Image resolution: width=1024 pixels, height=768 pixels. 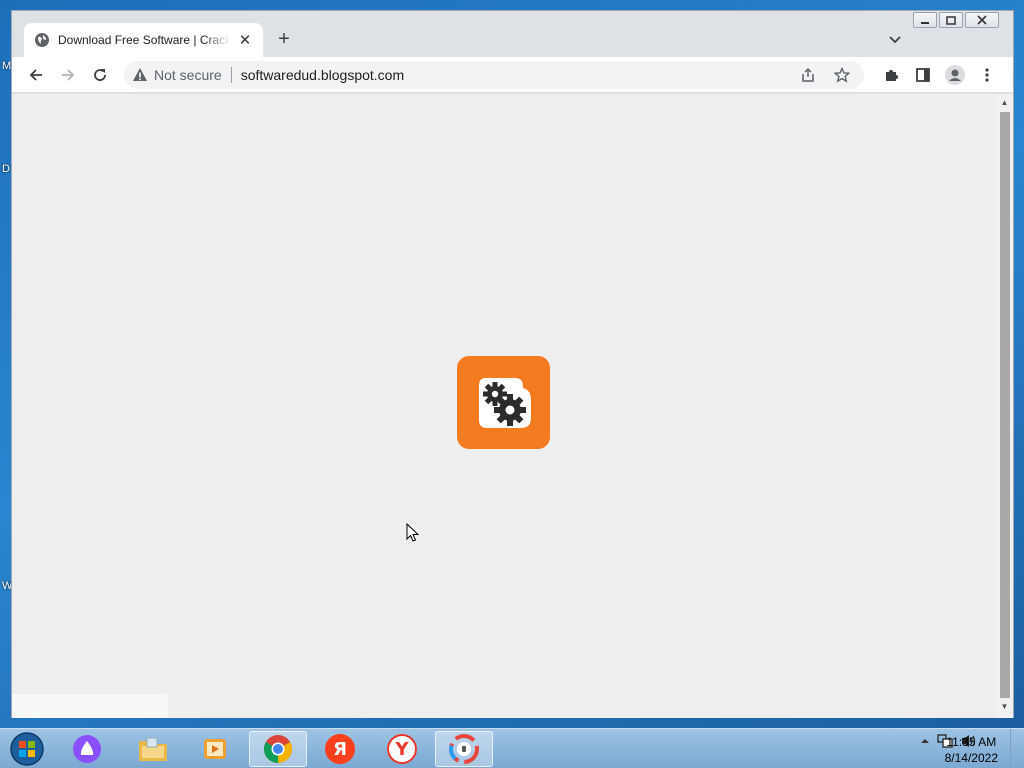 I want to click on extensions-button, so click(x=891, y=75).